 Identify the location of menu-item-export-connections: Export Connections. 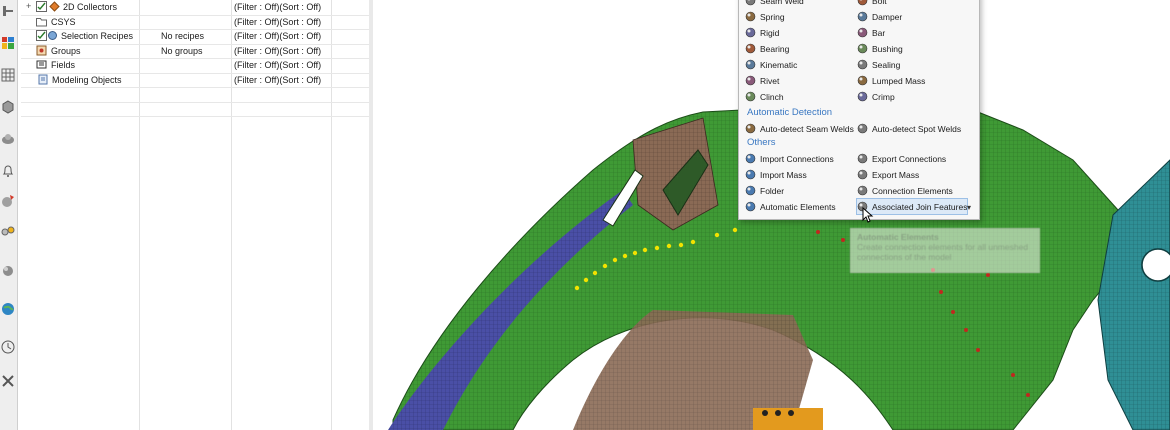
(901, 158).